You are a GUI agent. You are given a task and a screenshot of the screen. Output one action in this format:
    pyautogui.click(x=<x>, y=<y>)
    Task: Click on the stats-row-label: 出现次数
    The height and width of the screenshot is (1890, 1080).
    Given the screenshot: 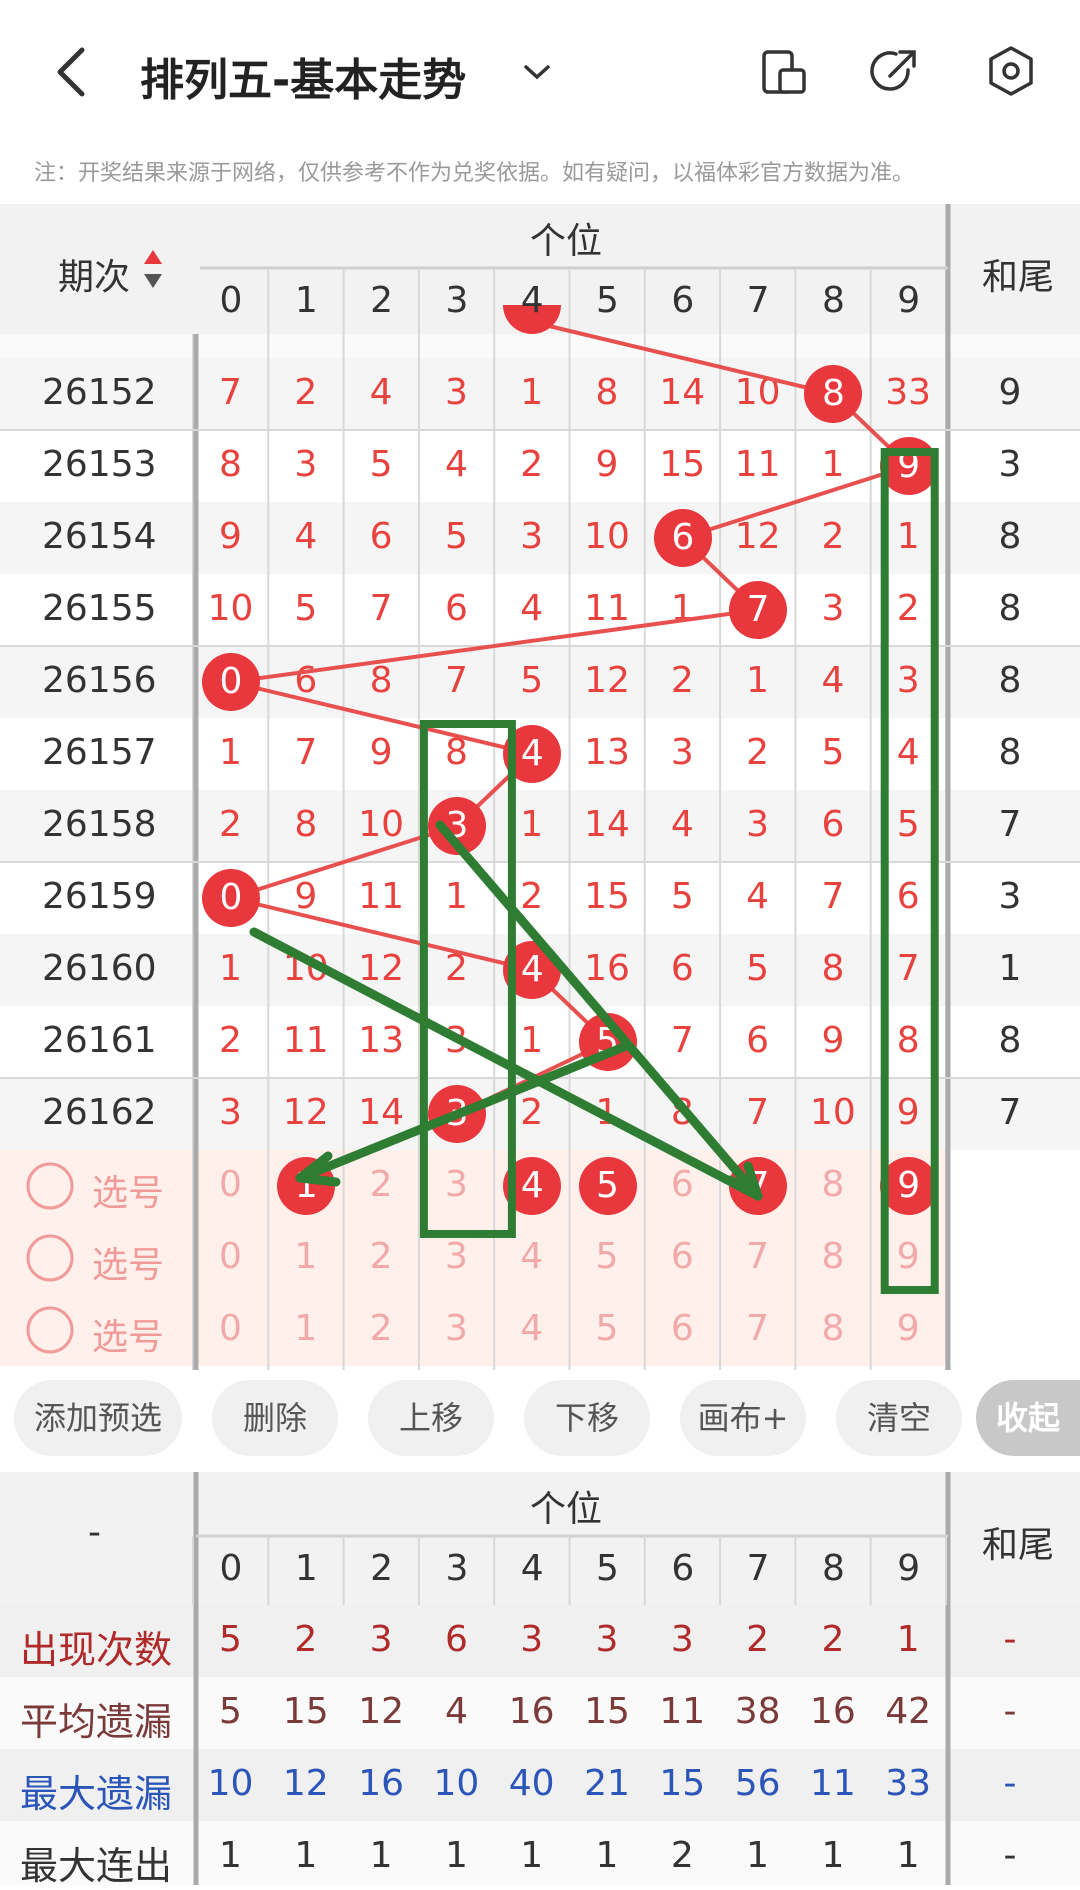 What is the action you would take?
    pyautogui.click(x=96, y=1650)
    